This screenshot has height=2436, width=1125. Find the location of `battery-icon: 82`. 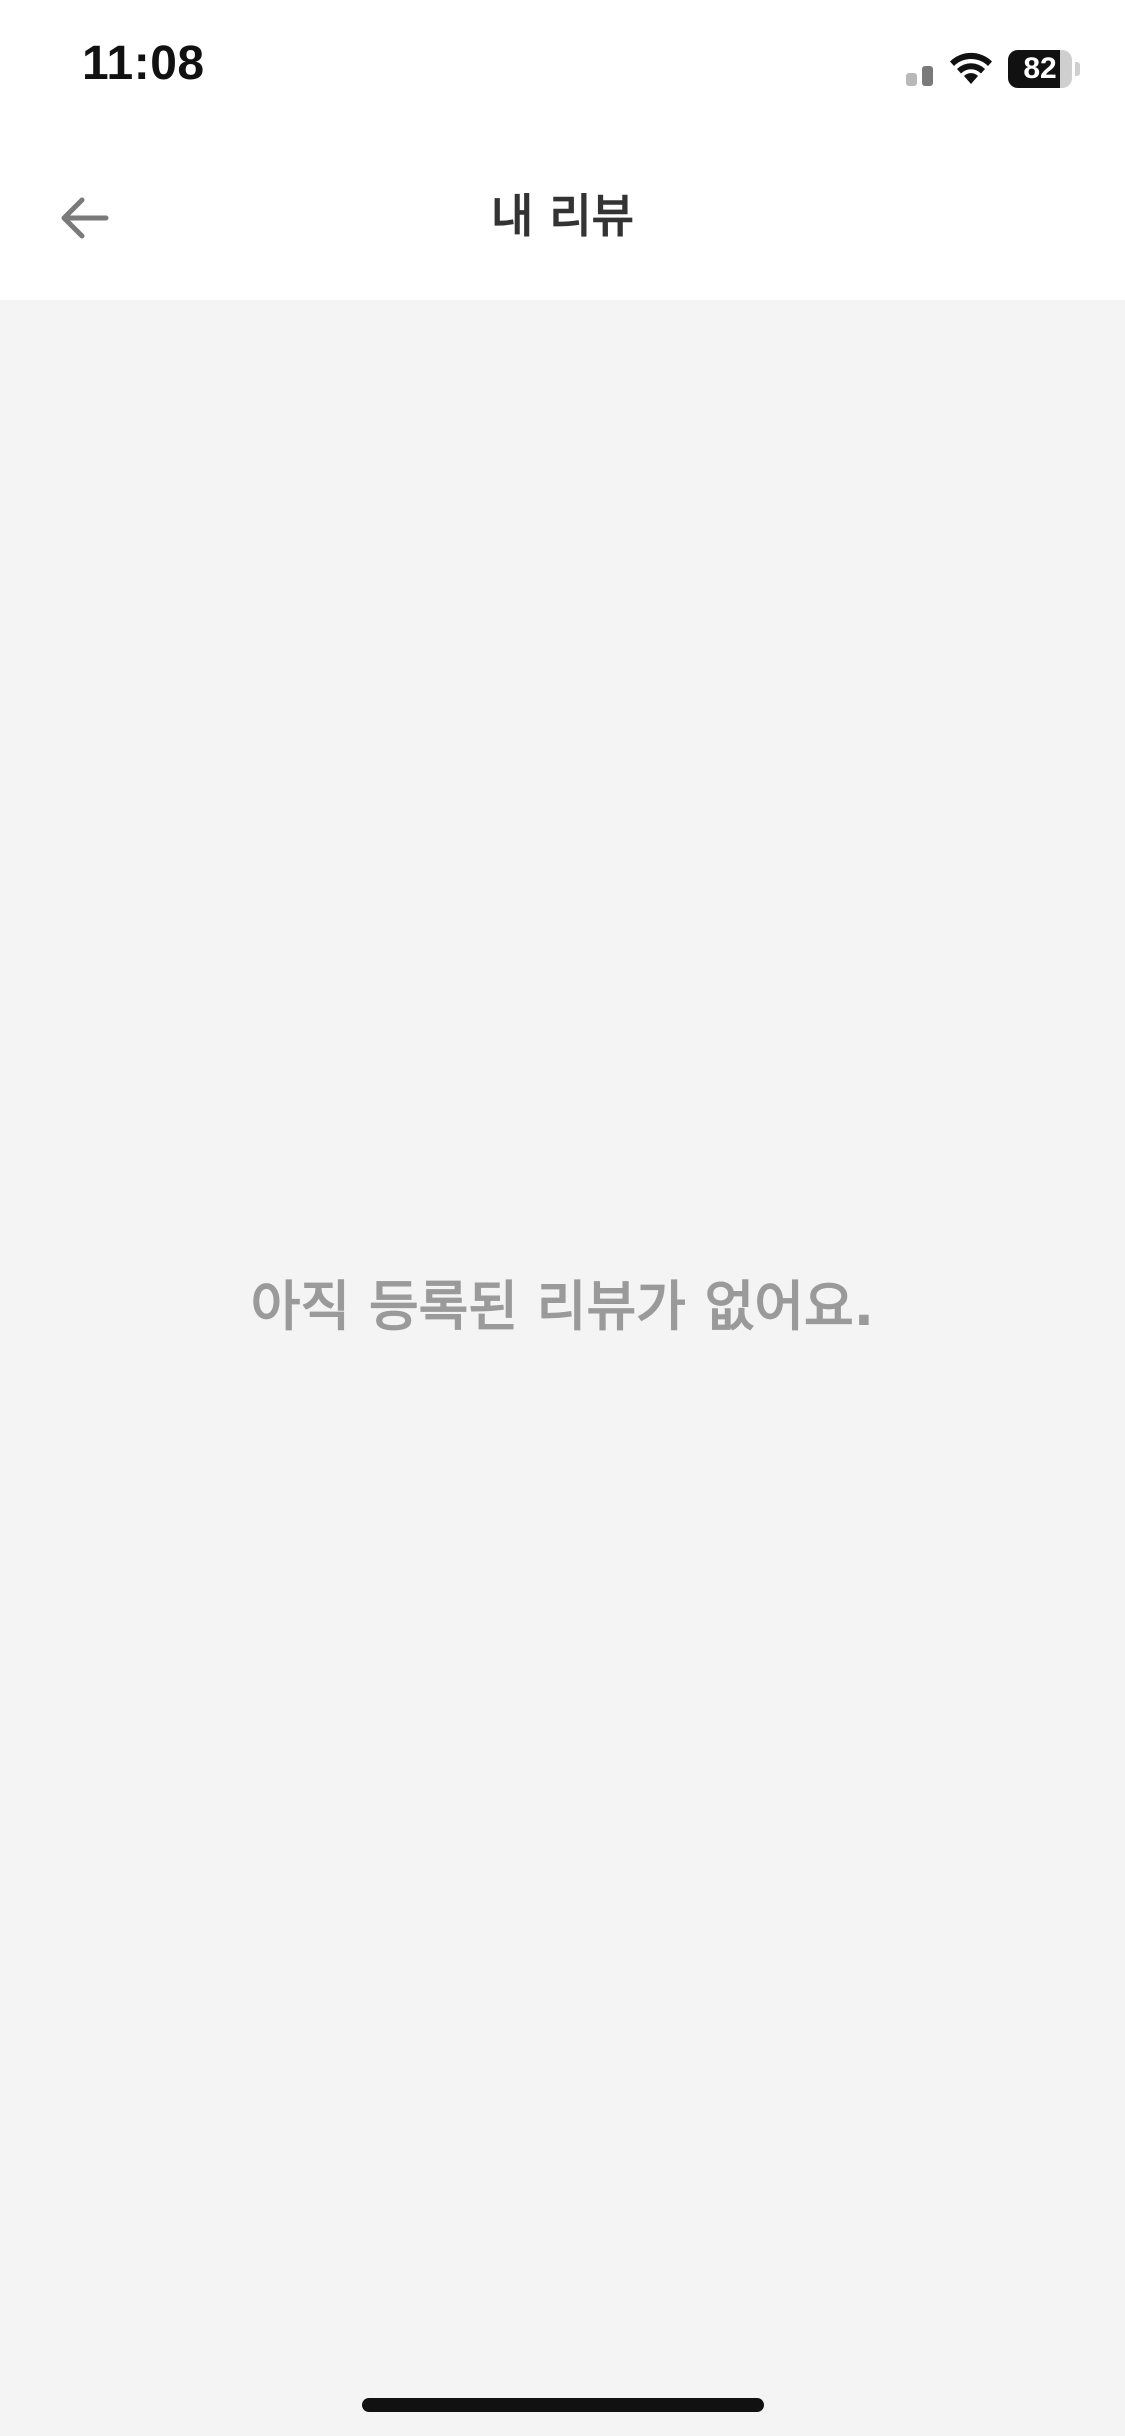

battery-icon: 82 is located at coordinates (1044, 69).